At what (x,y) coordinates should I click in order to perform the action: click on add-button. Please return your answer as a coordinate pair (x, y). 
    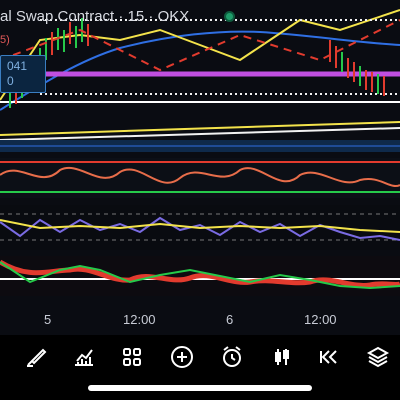
    Looking at the image, I should click on (182, 357).